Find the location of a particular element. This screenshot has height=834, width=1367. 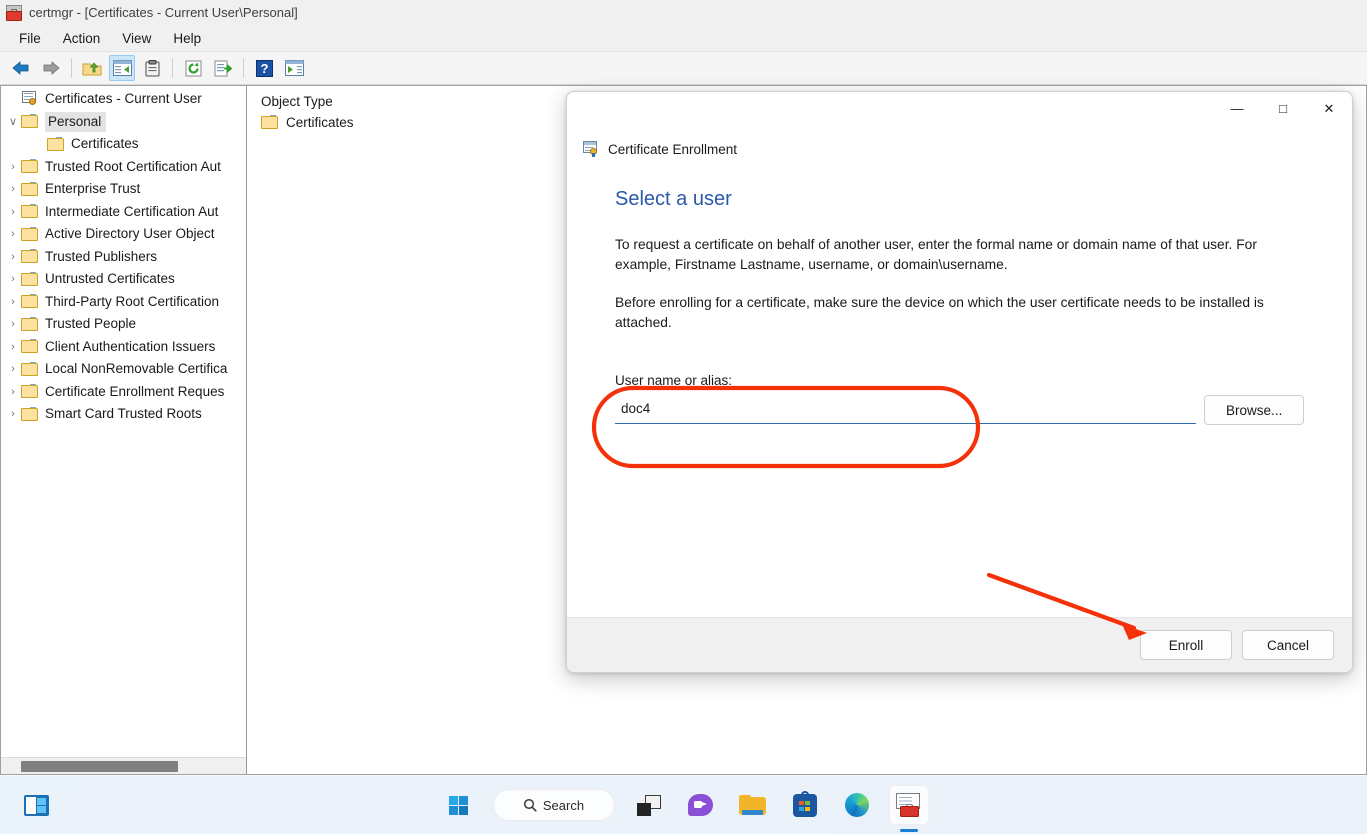

user-name-label: User name or alias: is located at coordinates (674, 380).